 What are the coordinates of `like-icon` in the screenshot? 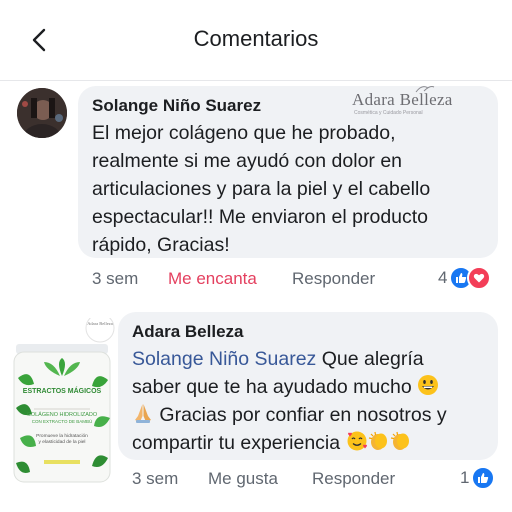 It's located at (483, 478).